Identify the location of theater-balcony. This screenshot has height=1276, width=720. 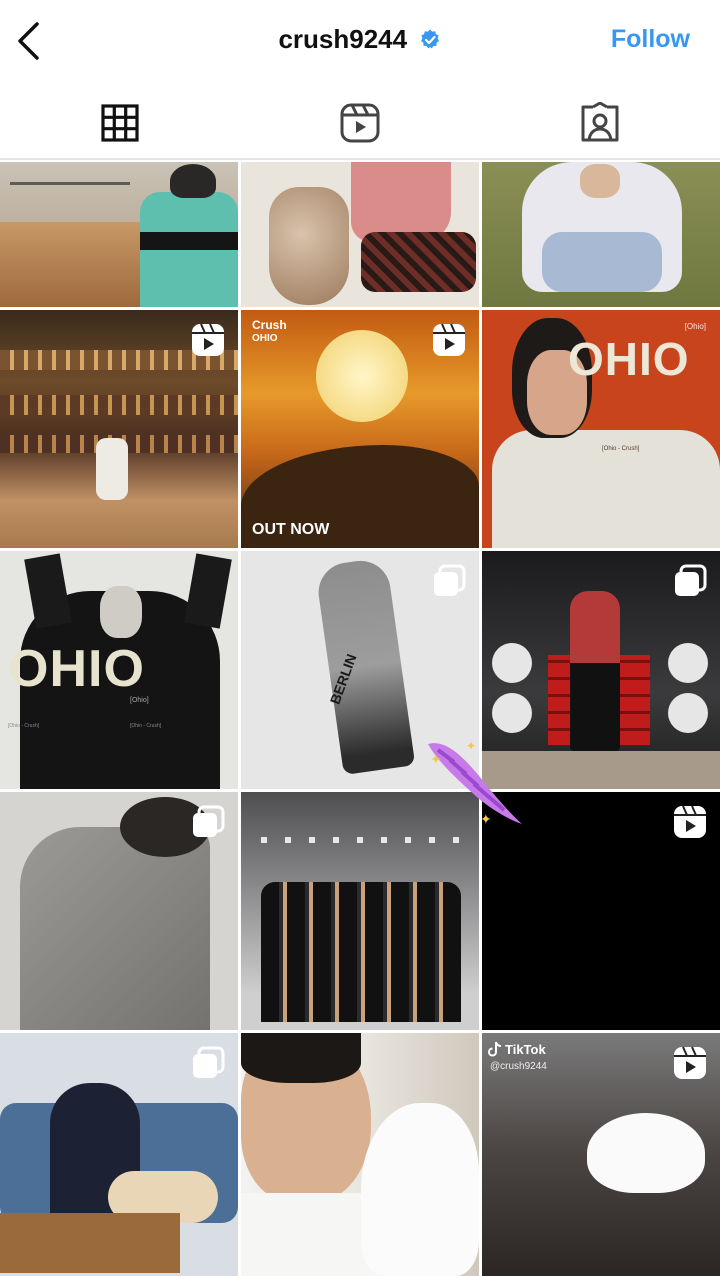
(119, 405).